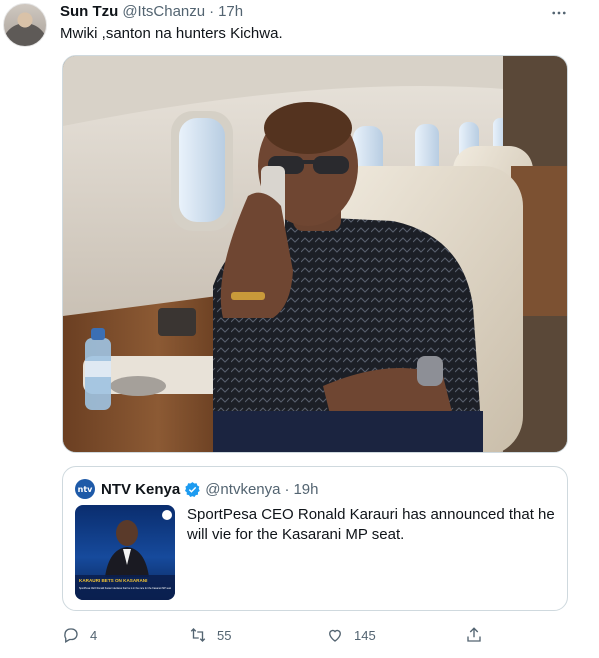 The image size is (599, 658). Describe the element at coordinates (351, 635) in the screenshot. I see `like-button: 145` at that location.